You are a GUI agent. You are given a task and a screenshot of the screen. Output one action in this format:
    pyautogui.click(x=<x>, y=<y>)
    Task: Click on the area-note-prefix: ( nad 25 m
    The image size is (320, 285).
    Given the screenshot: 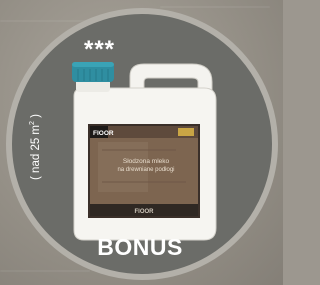 What is the action you would take?
    pyautogui.click(x=36, y=152)
    